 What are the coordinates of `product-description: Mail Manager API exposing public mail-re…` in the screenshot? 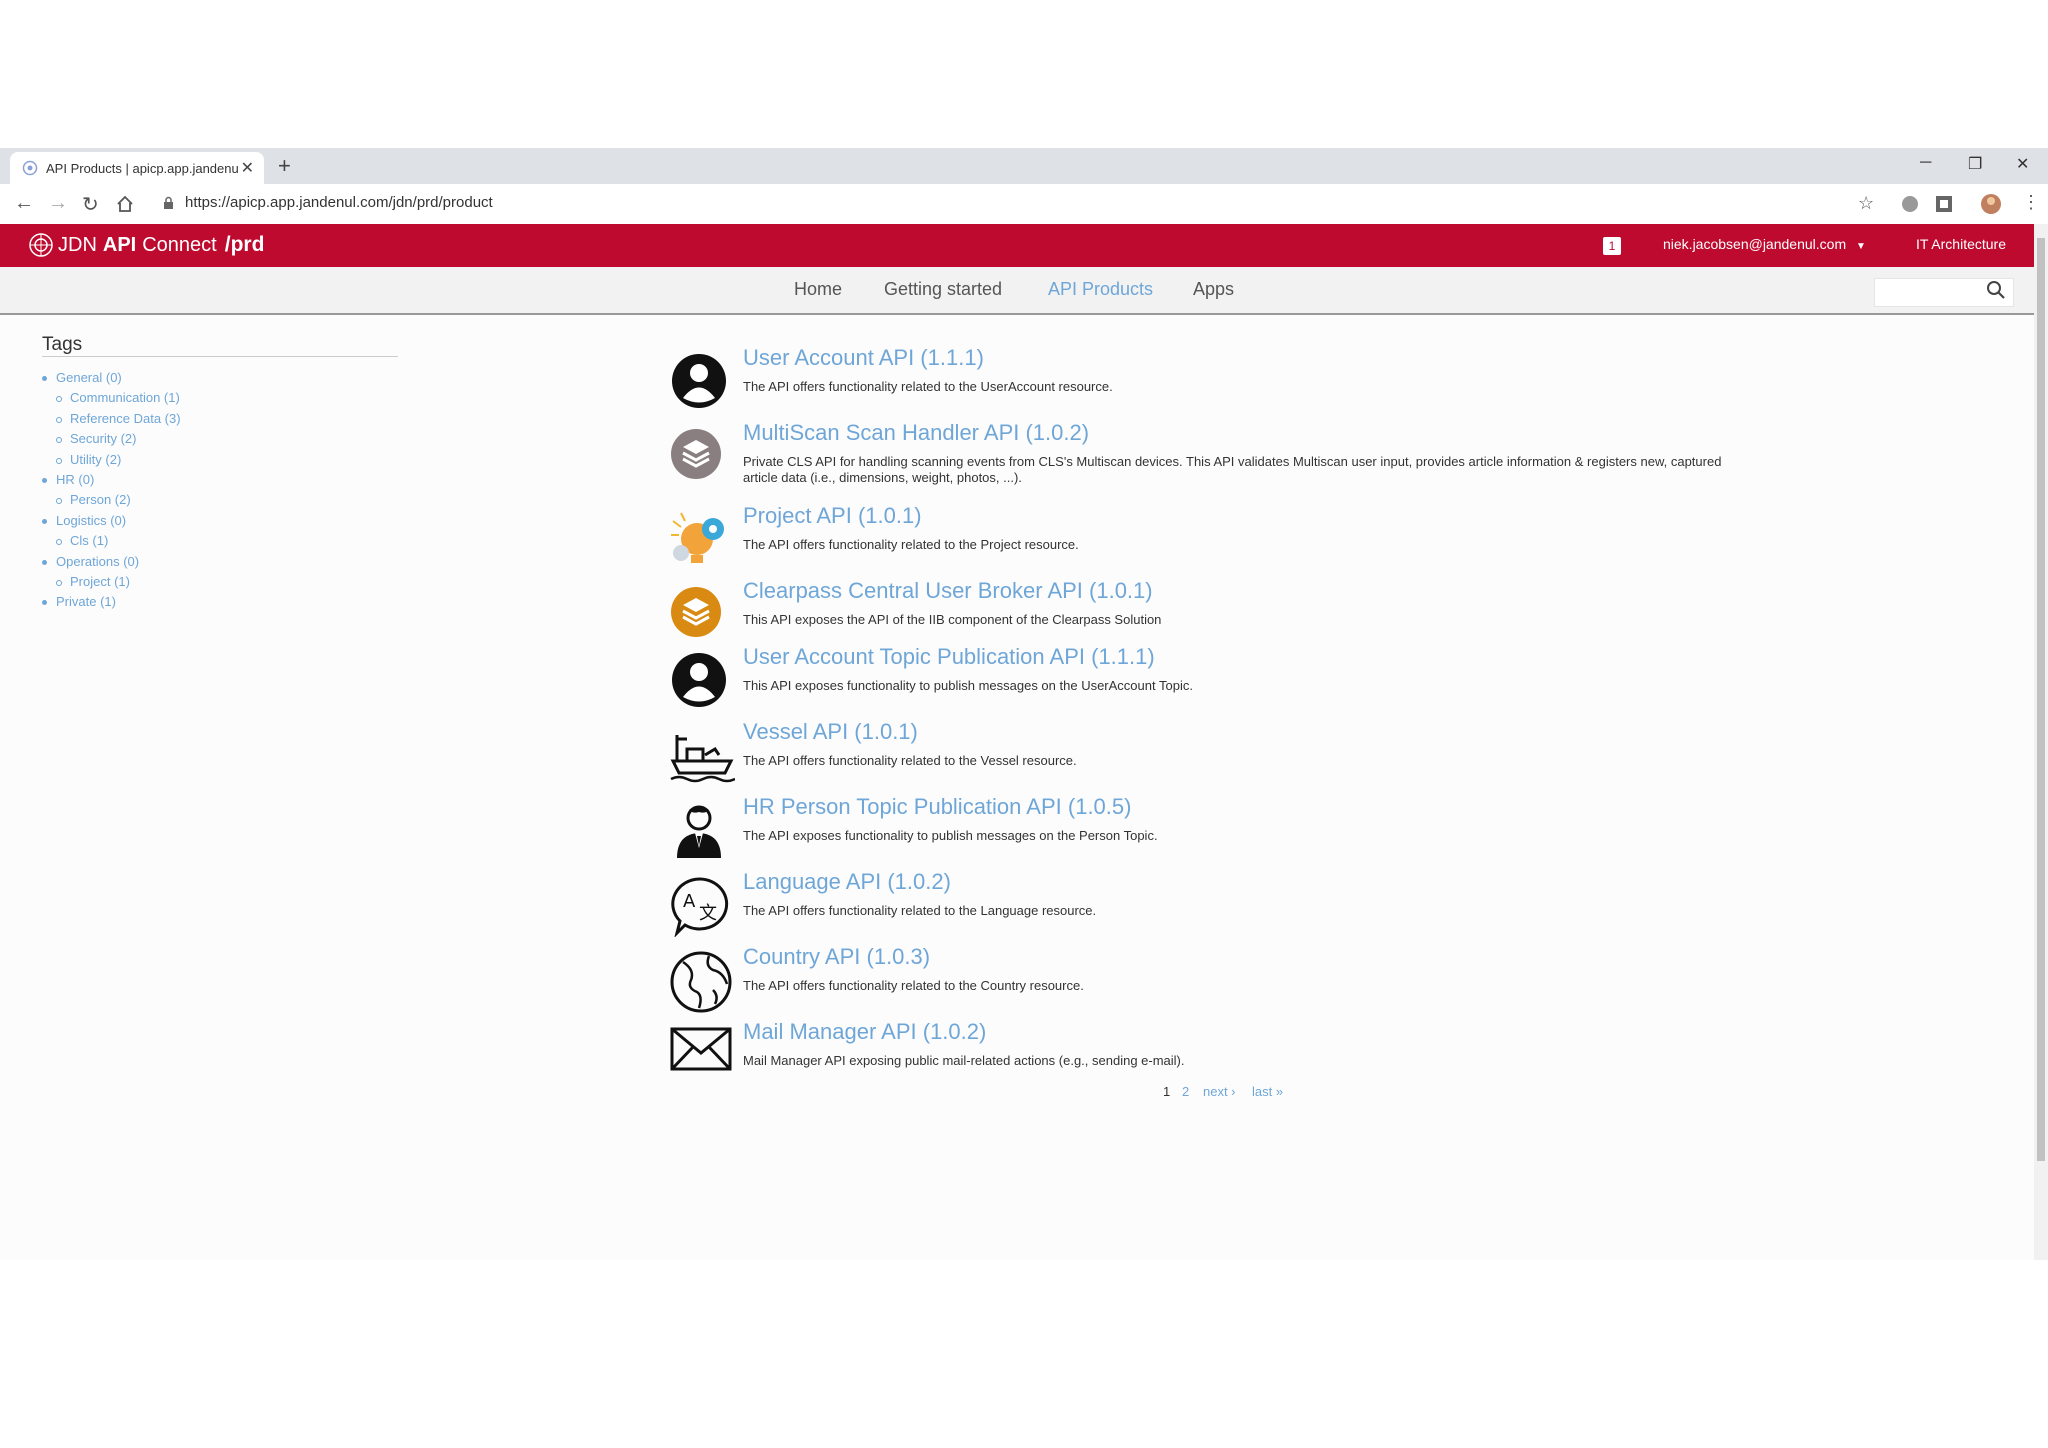 It's located at (964, 1060).